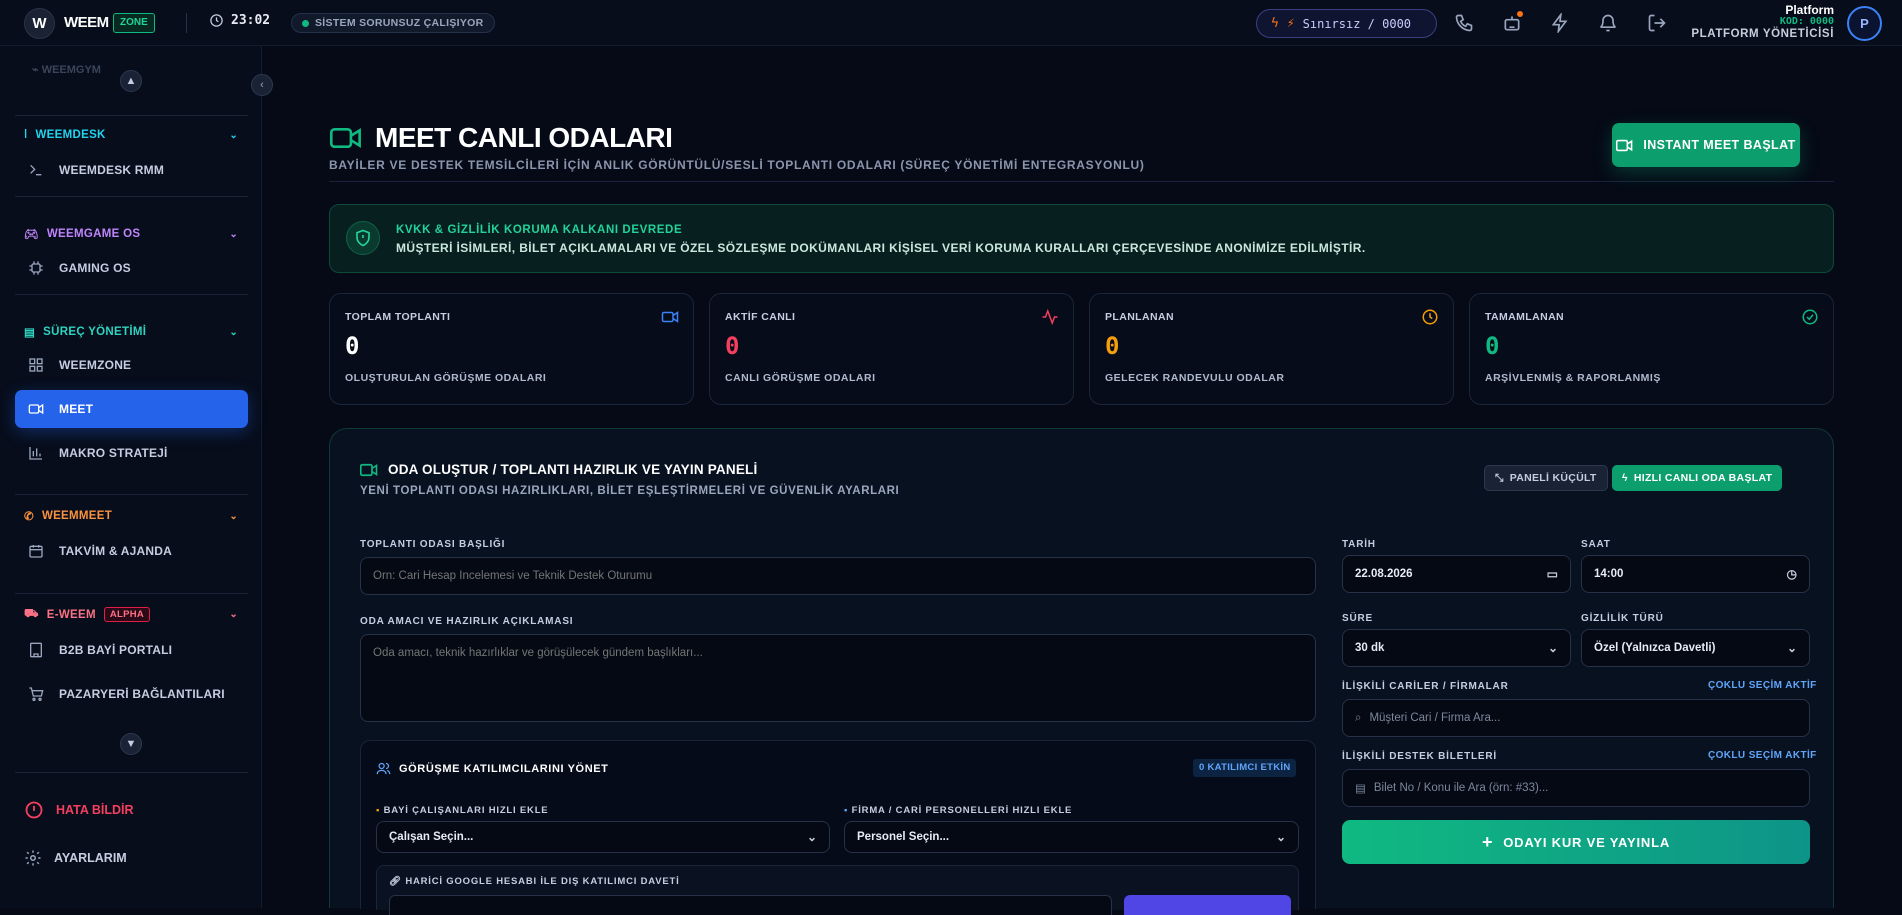 Image resolution: width=1902 pixels, height=915 pixels. What do you see at coordinates (1706, 145) in the screenshot?
I see `instant-meet-button: INSTANT MEET BAŞLAT` at bounding box center [1706, 145].